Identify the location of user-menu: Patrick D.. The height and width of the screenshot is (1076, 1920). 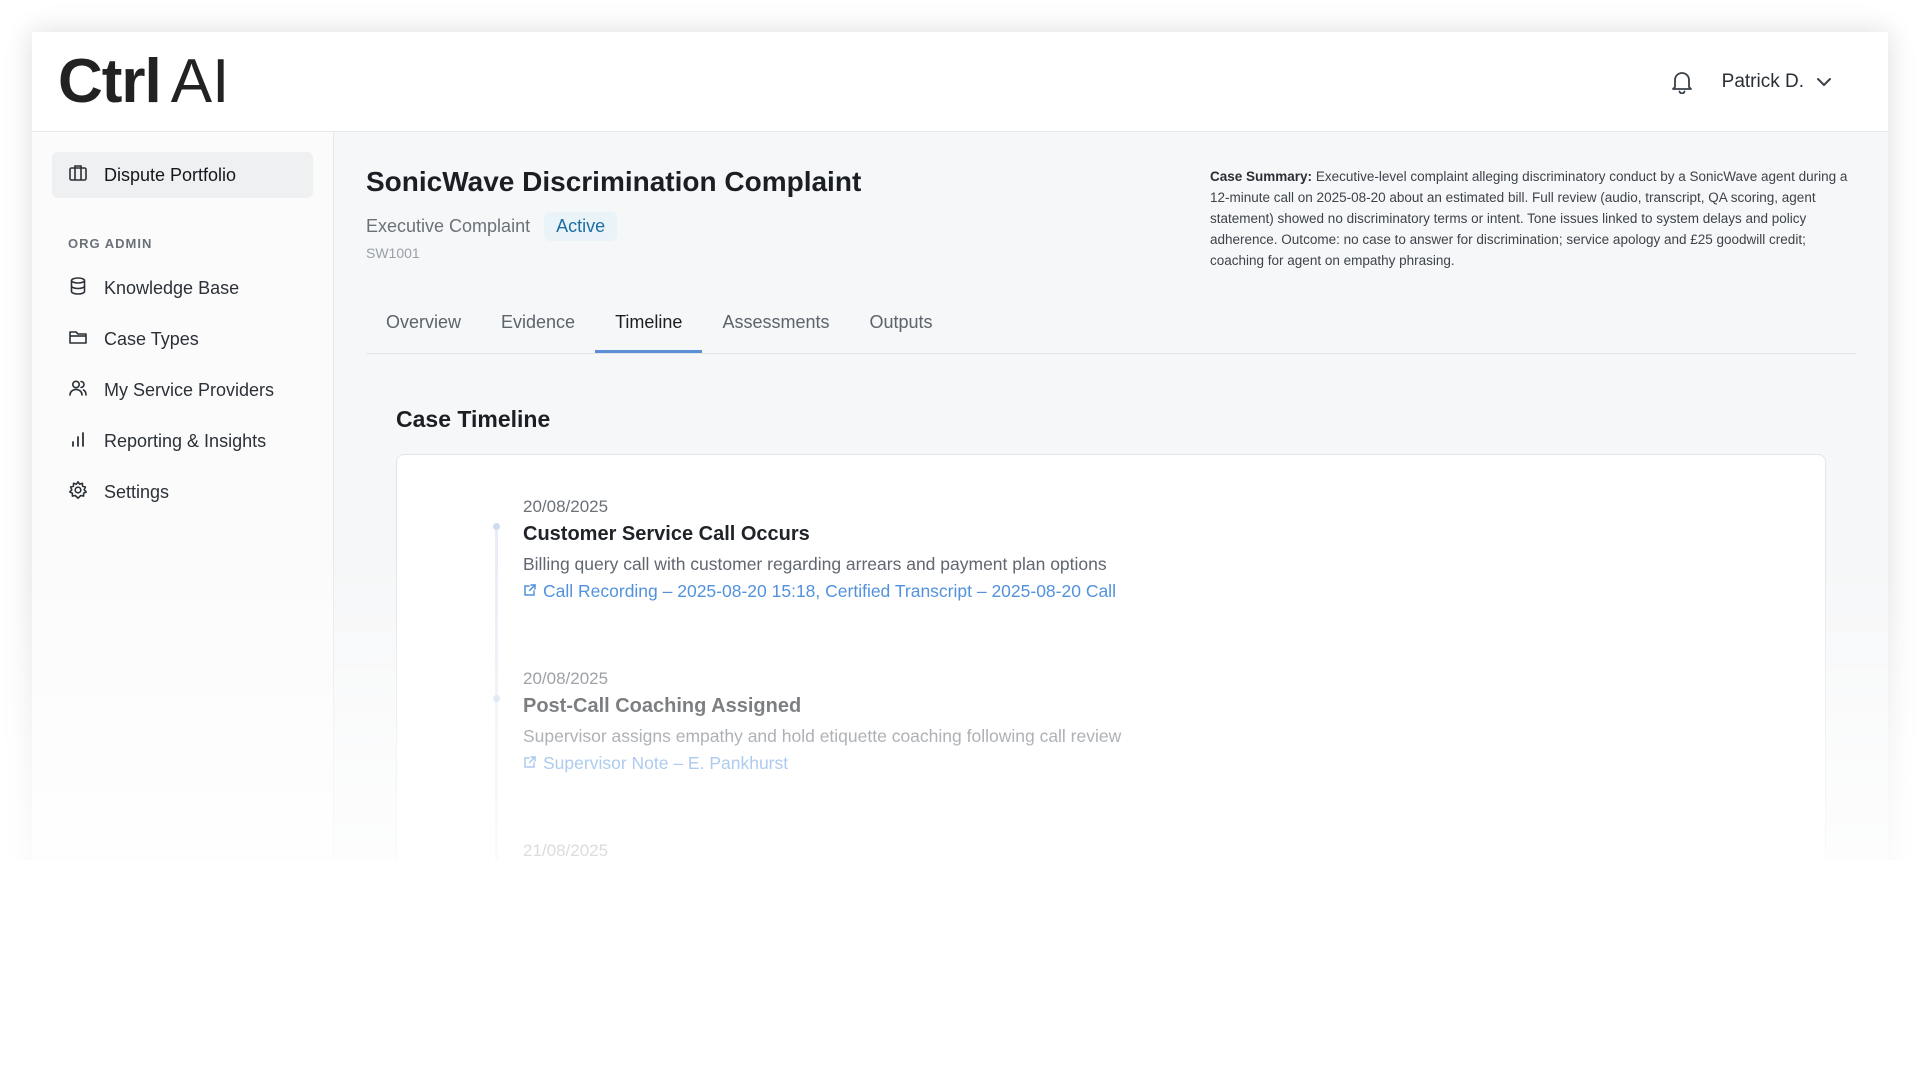
(1777, 82).